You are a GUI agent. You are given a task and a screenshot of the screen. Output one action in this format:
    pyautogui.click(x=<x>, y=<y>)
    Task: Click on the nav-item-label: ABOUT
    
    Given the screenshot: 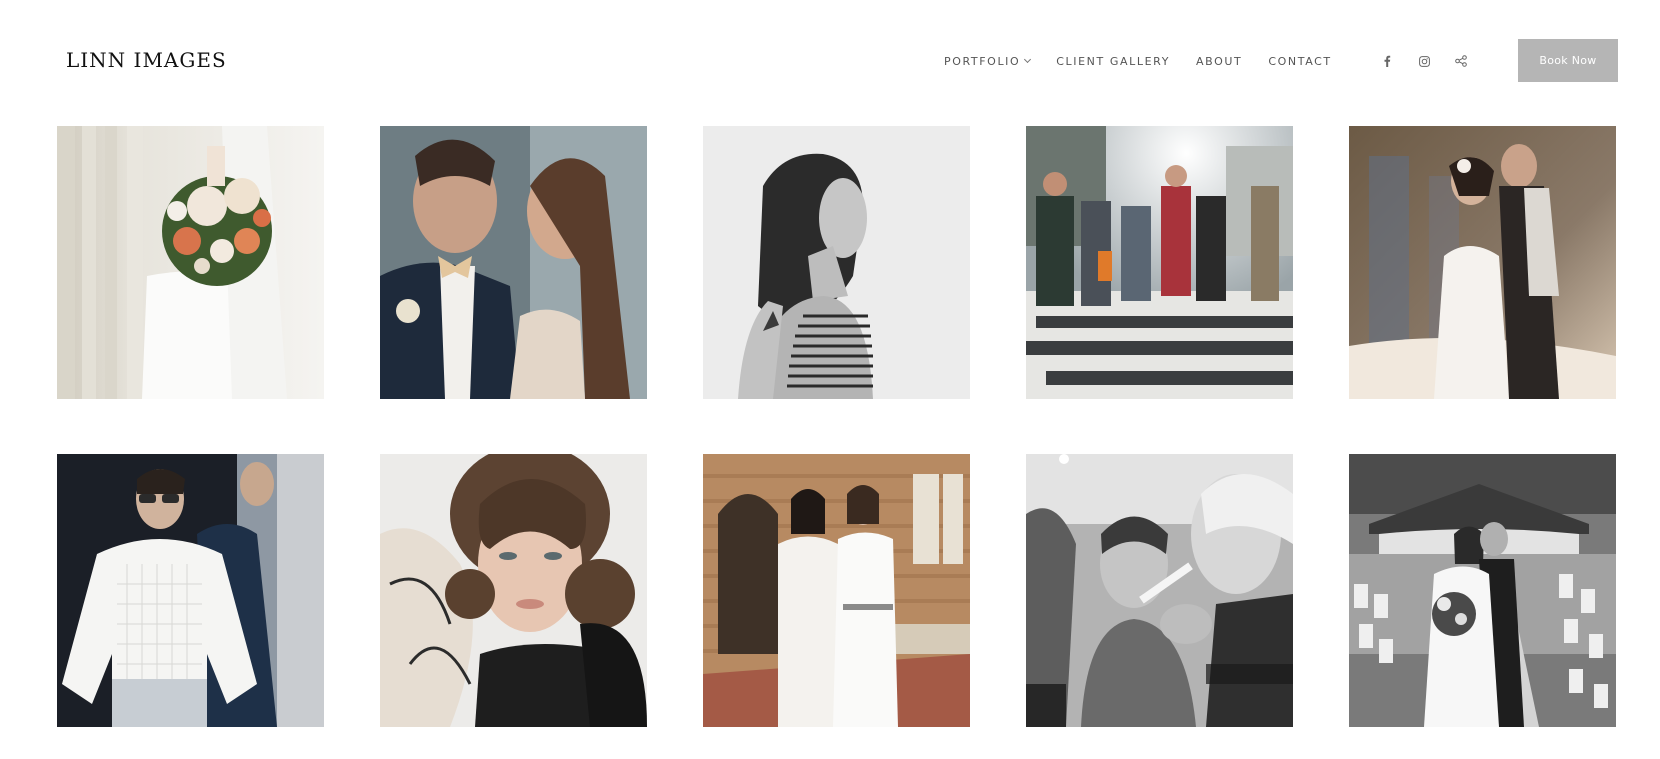 What is the action you would take?
    pyautogui.click(x=1219, y=61)
    